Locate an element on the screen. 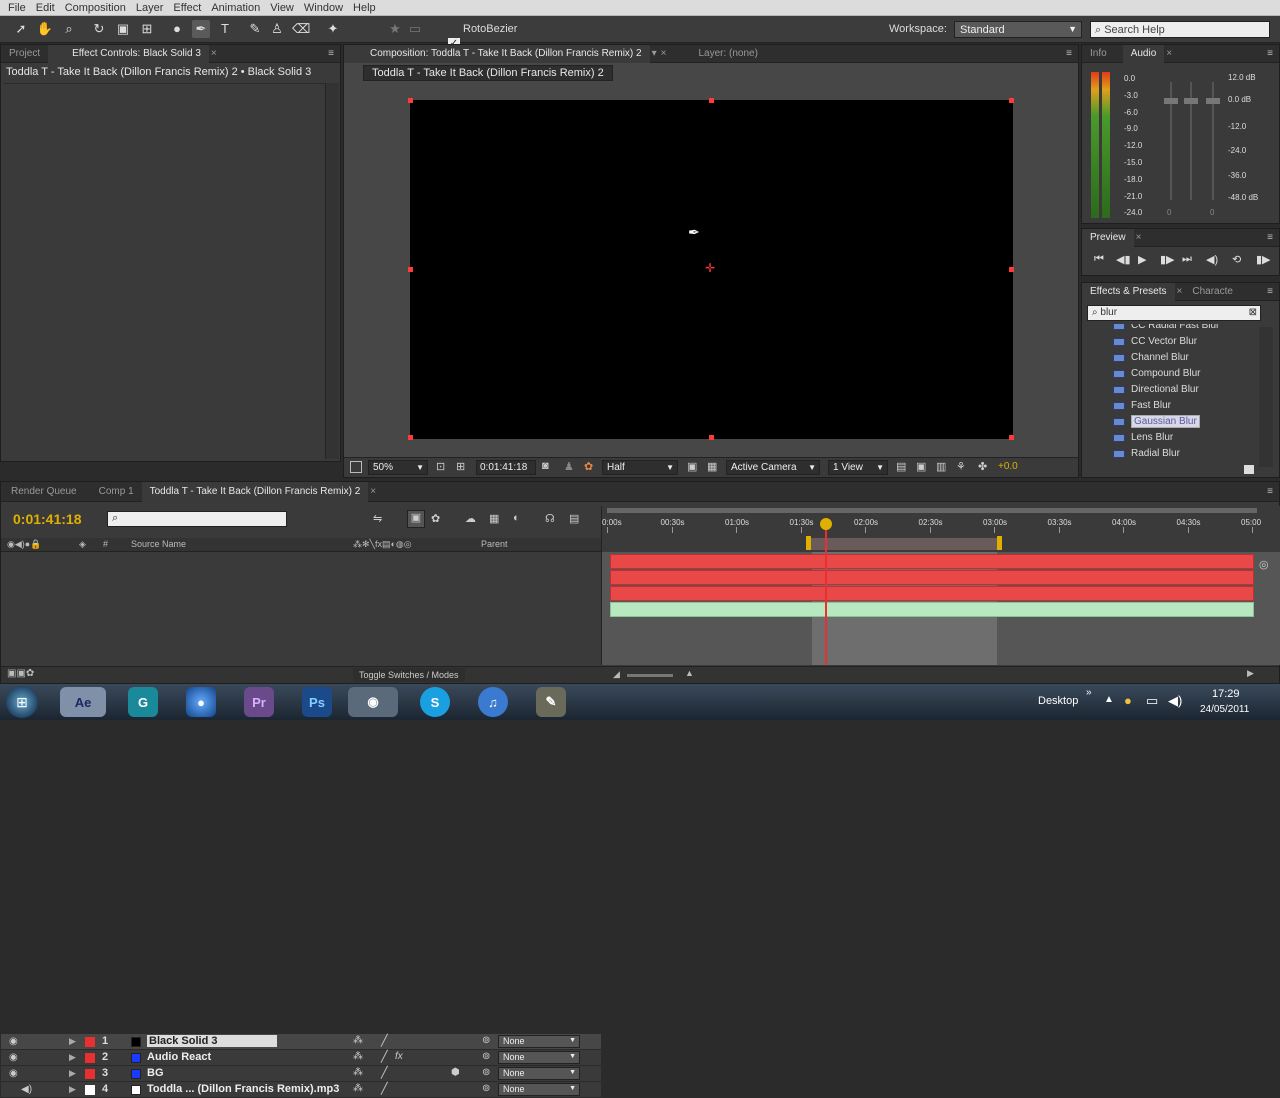  layer-row: ◉ ▶ 1 Black Solid 3 ⁂ ╱ ⊚ None ▼ is located at coordinates (301, 1042).